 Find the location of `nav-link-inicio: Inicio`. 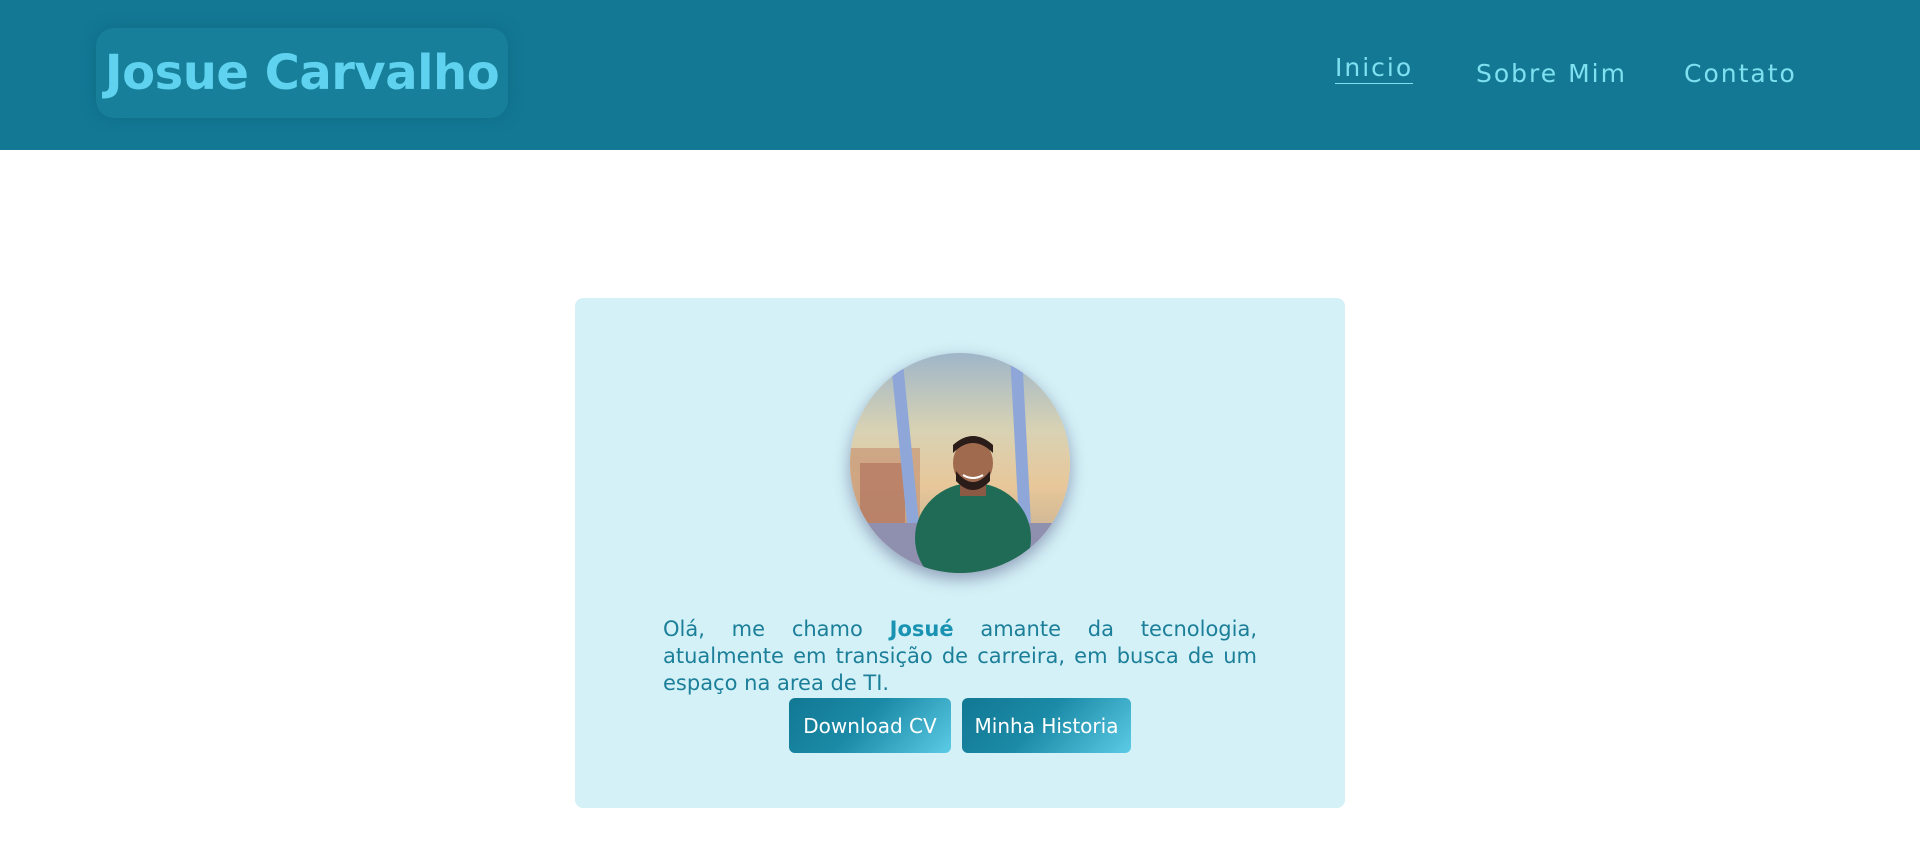

nav-link-inicio: Inicio is located at coordinates (1374, 68).